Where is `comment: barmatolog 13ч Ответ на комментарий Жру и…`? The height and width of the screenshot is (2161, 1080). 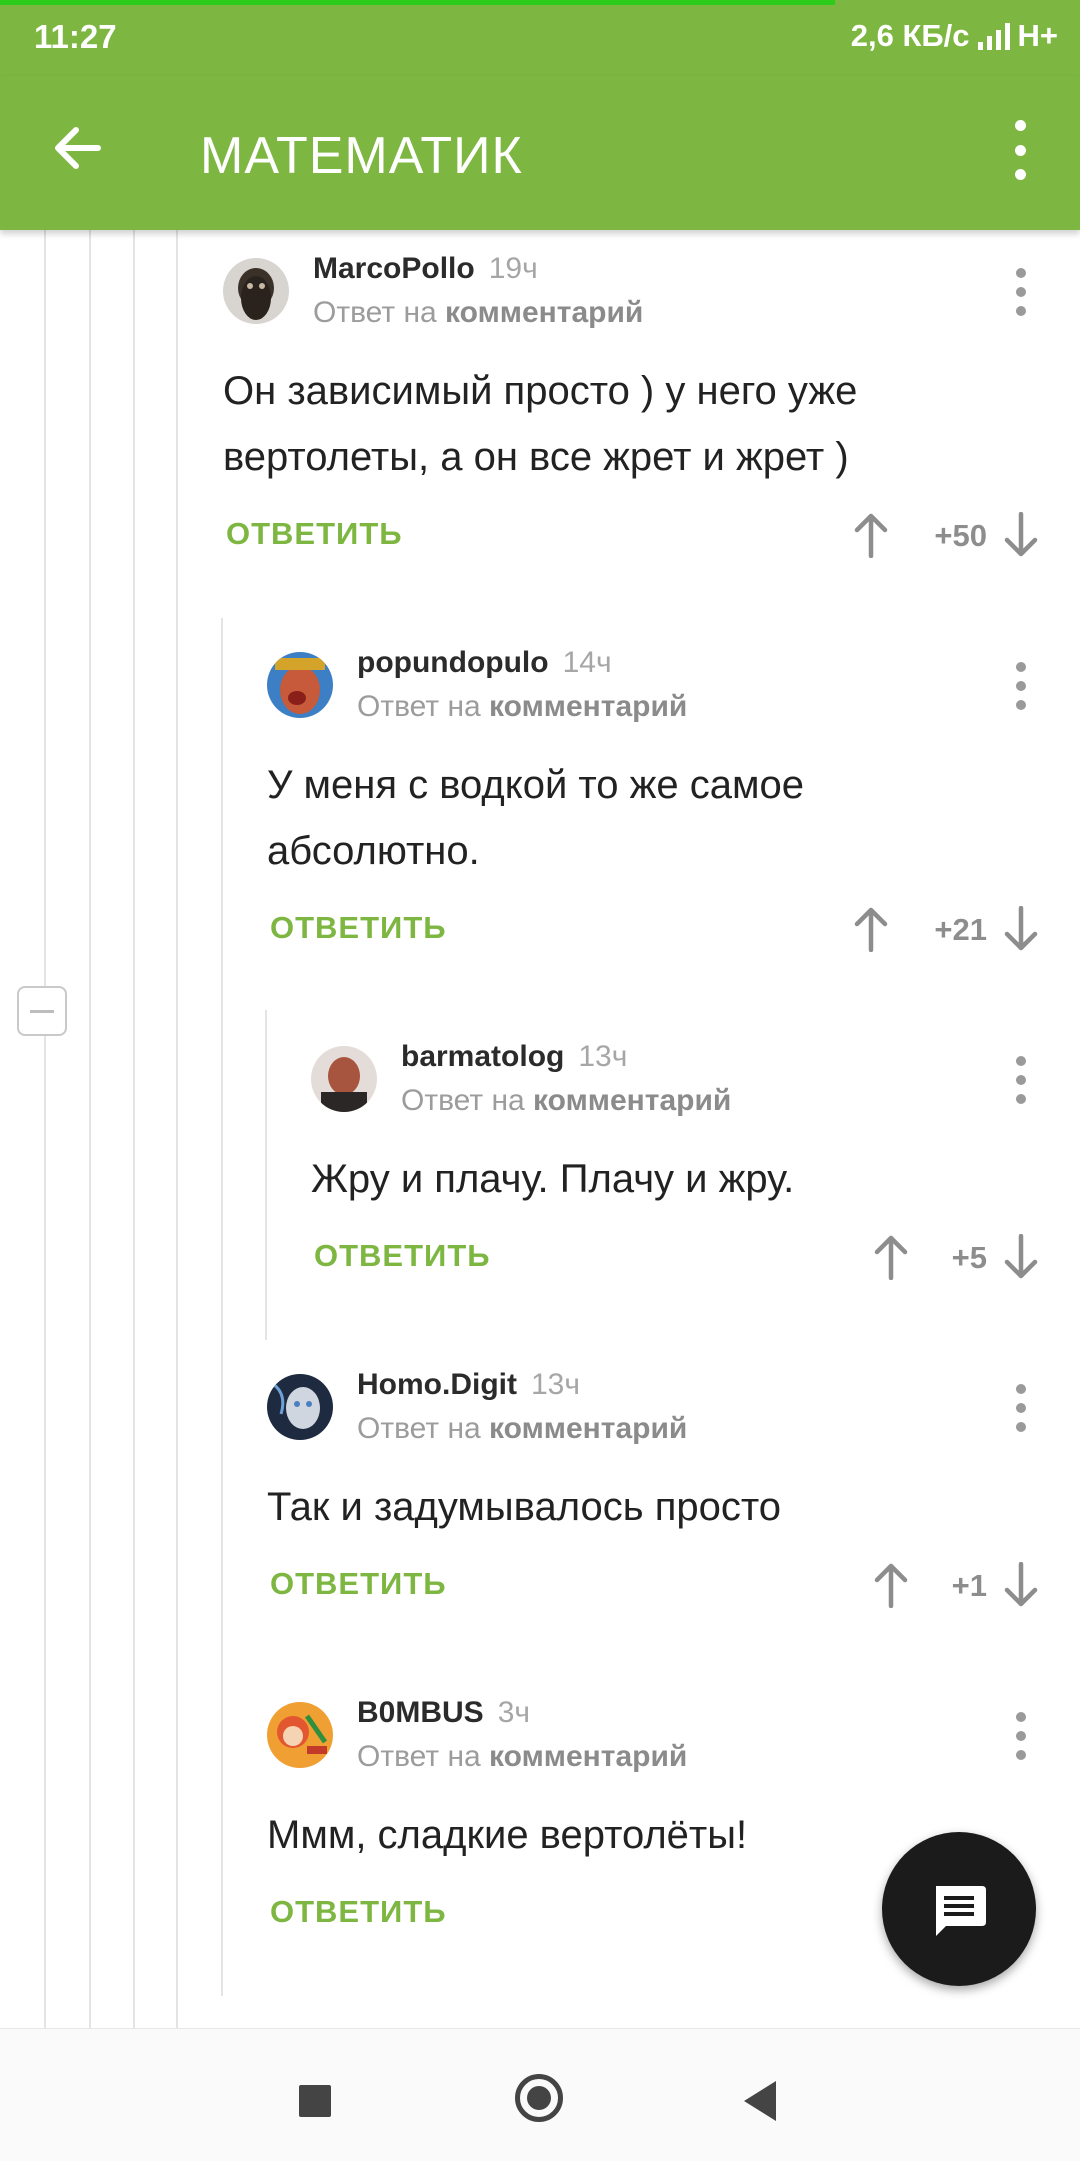 comment: barmatolog 13ч Ответ на комментарий Жру и… is located at coordinates (682, 1168).